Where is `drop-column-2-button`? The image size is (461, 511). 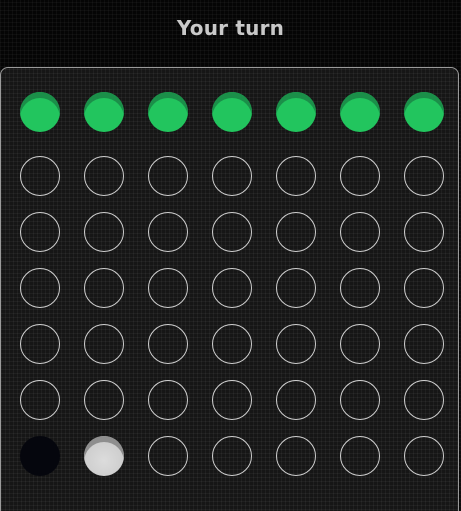
drop-column-2-button is located at coordinates (104, 112).